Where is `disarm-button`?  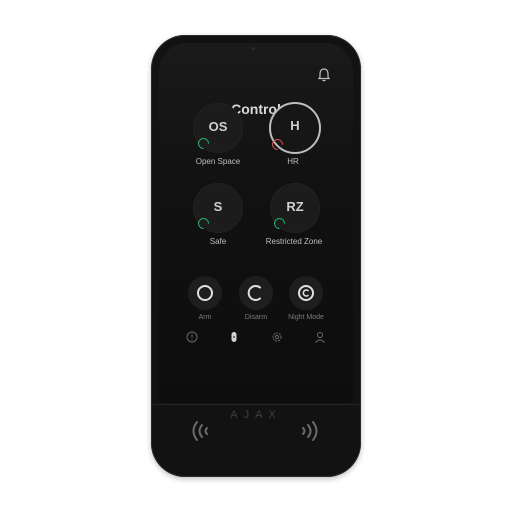
disarm-button is located at coordinates (256, 293).